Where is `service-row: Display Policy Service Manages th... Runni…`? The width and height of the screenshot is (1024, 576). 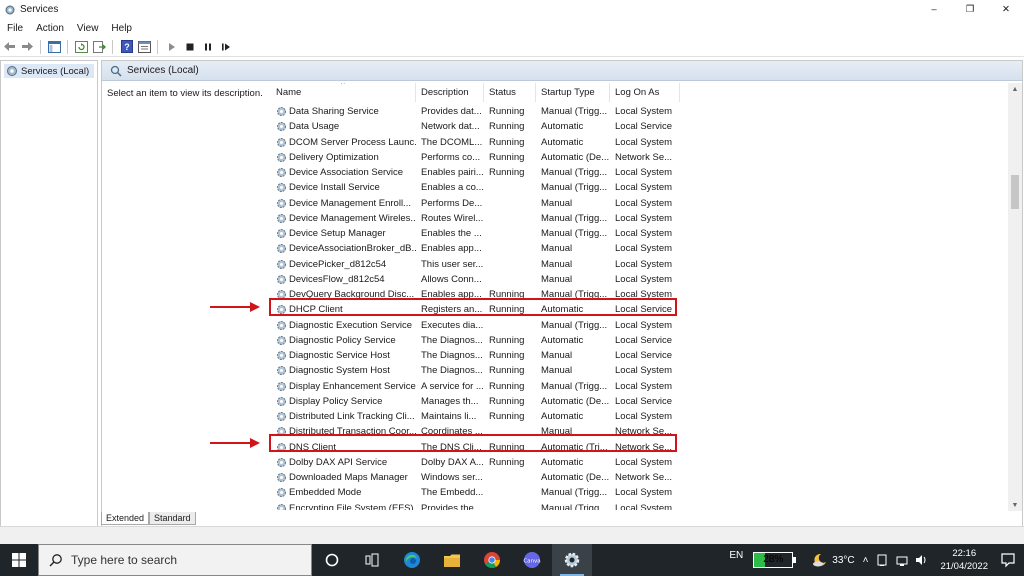
service-row: Display Policy Service Manages th... Runni… is located at coordinates (641, 401).